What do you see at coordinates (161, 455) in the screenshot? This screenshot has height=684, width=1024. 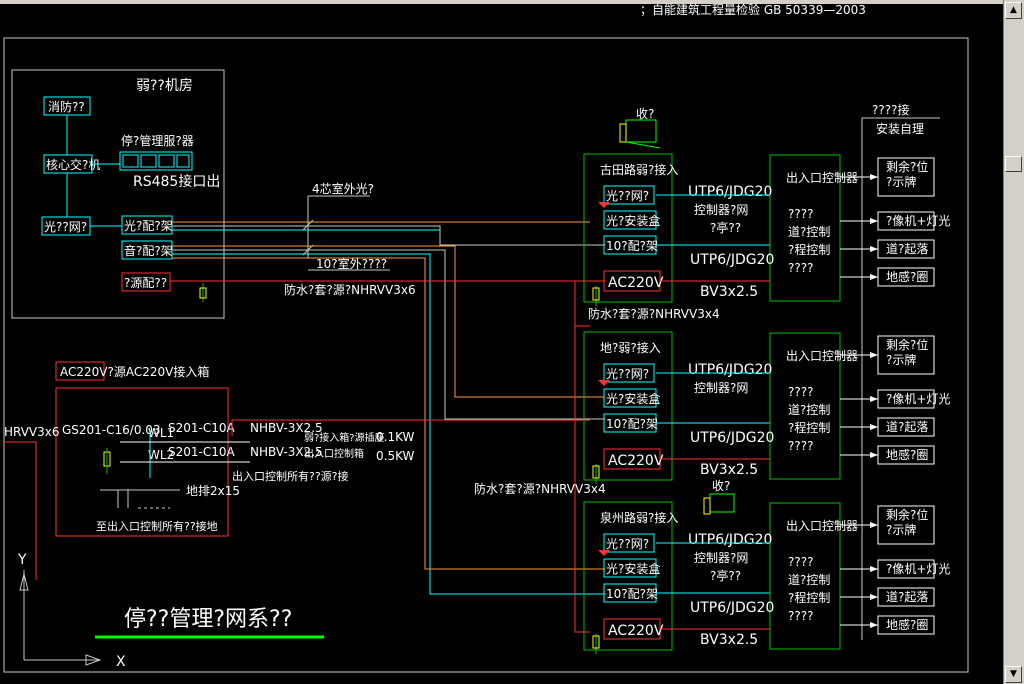 I see `wl2-label: WL2` at bounding box center [161, 455].